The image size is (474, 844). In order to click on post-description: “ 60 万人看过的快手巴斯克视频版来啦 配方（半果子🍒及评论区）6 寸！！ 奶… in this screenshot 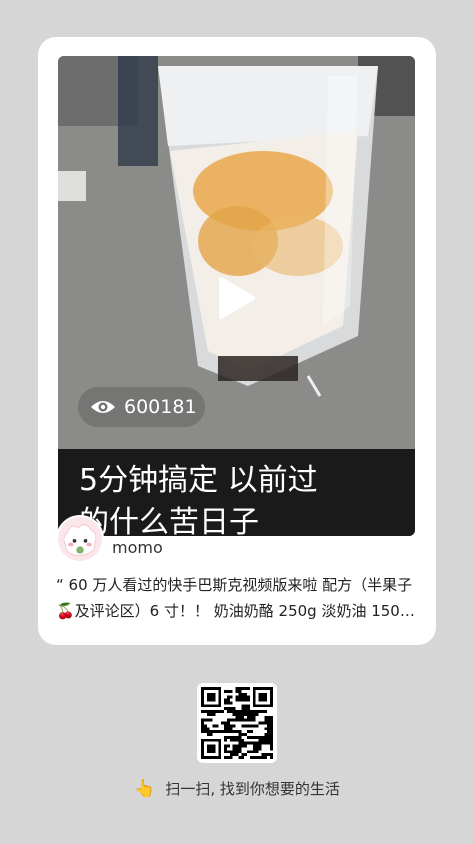, I will do `click(239, 598)`.